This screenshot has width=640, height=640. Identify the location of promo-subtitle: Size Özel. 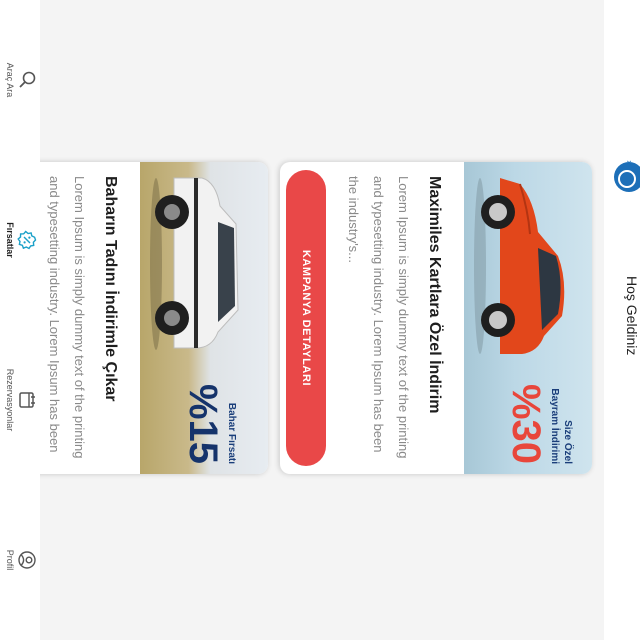
(567, 442).